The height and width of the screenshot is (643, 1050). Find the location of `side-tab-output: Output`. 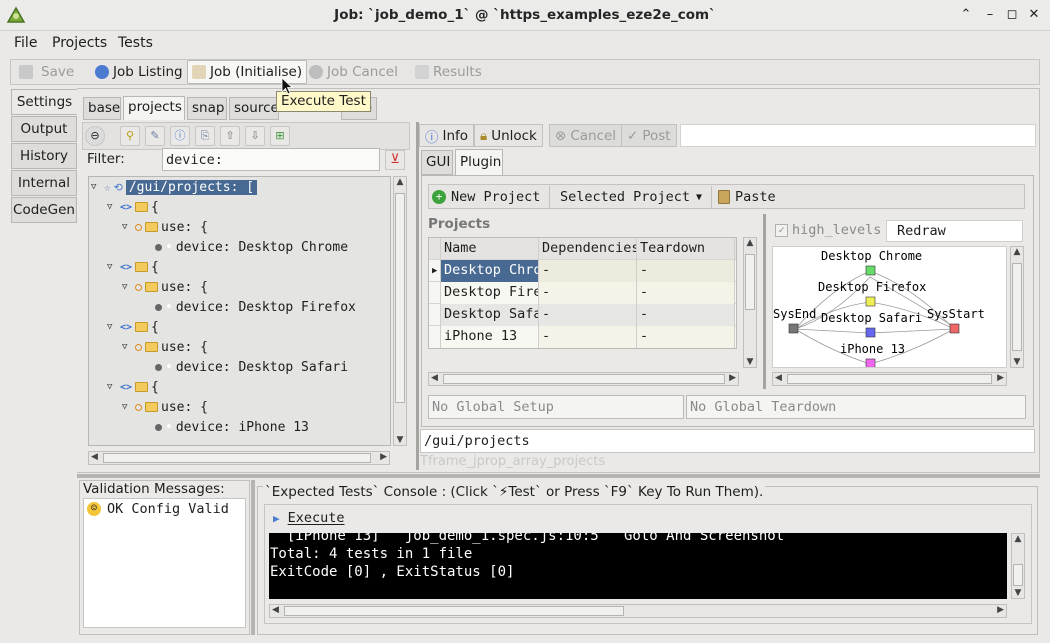

side-tab-output: Output is located at coordinates (44, 129).